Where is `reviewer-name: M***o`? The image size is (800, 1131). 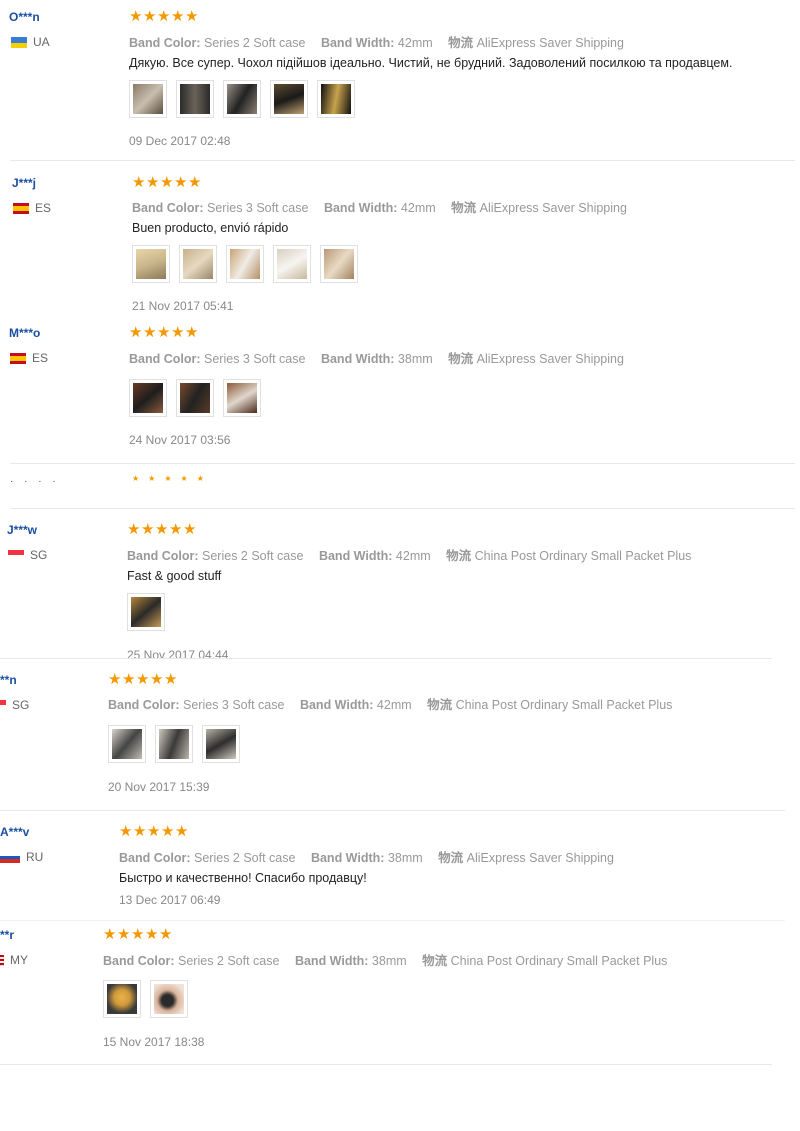 reviewer-name: M***o is located at coordinates (24, 333).